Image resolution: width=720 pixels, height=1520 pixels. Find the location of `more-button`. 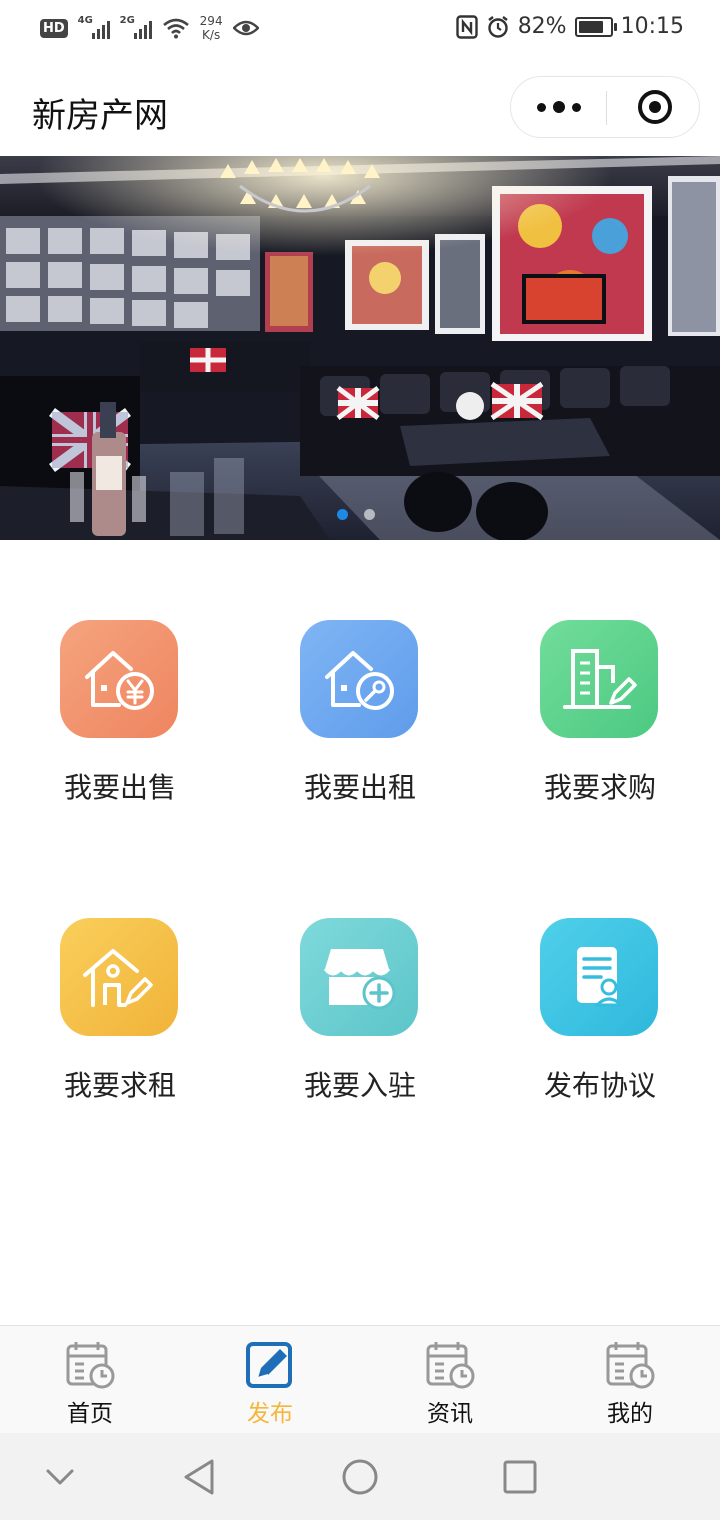

more-button is located at coordinates (558, 107).